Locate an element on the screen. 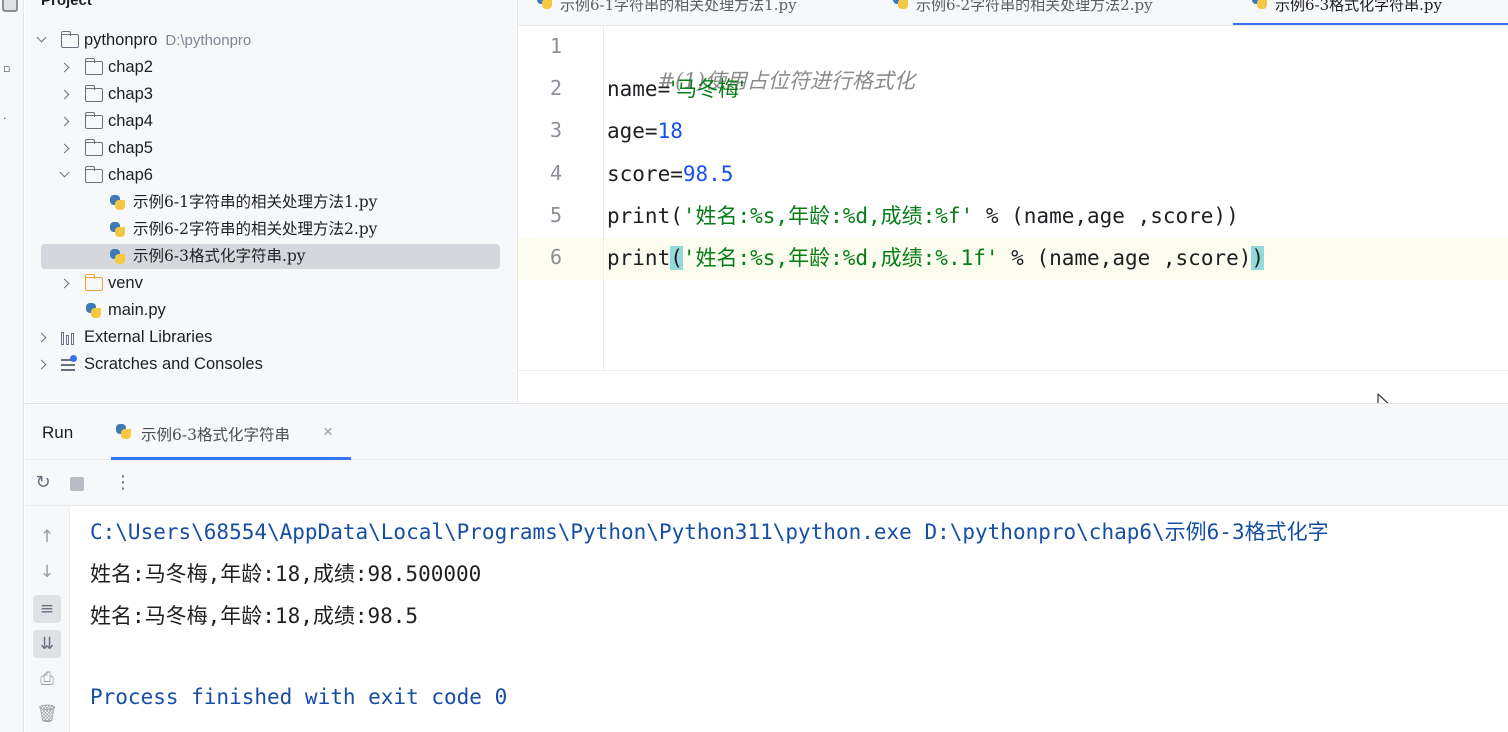 The width and height of the screenshot is (1508, 732). line-number: 1 is located at coordinates (555, 46).